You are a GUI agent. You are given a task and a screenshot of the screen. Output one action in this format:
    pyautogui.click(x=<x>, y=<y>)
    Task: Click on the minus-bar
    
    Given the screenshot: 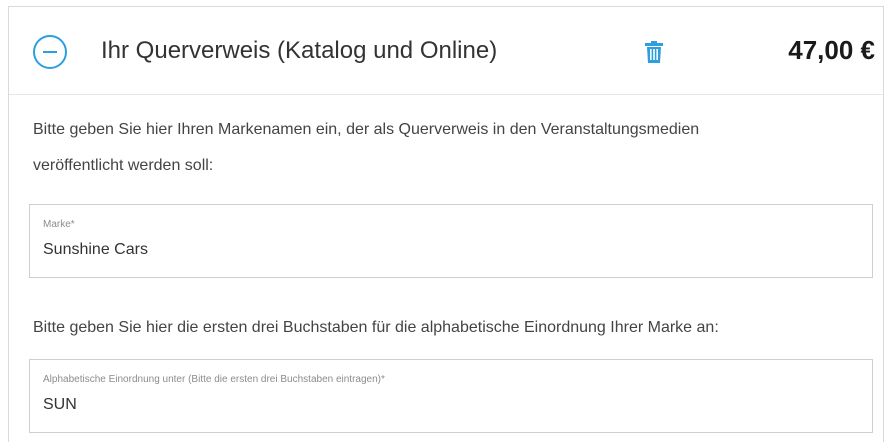 What is the action you would take?
    pyautogui.click(x=50, y=52)
    